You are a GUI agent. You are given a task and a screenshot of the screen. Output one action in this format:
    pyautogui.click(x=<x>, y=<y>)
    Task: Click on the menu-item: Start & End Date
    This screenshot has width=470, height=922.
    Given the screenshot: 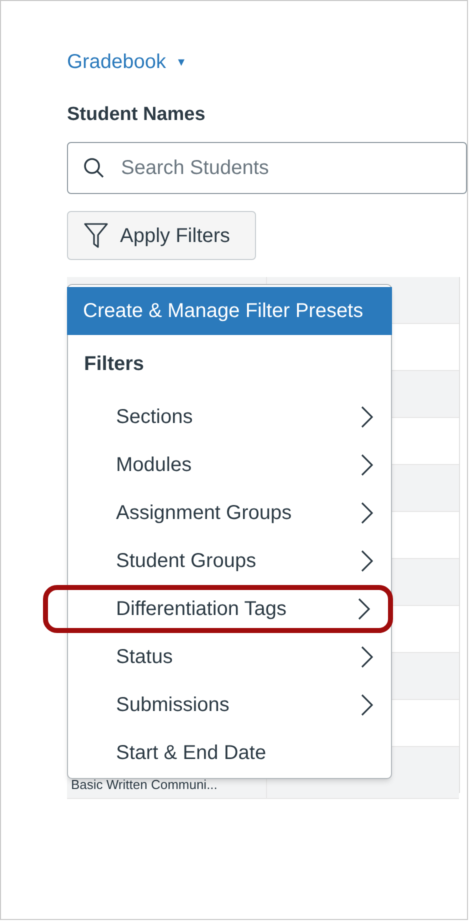 What is the action you would take?
    pyautogui.click(x=229, y=753)
    